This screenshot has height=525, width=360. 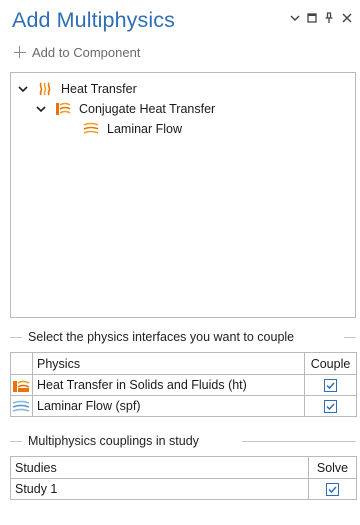 I want to click on study-section-header: Multiphysics couplings in study, so click(x=183, y=441).